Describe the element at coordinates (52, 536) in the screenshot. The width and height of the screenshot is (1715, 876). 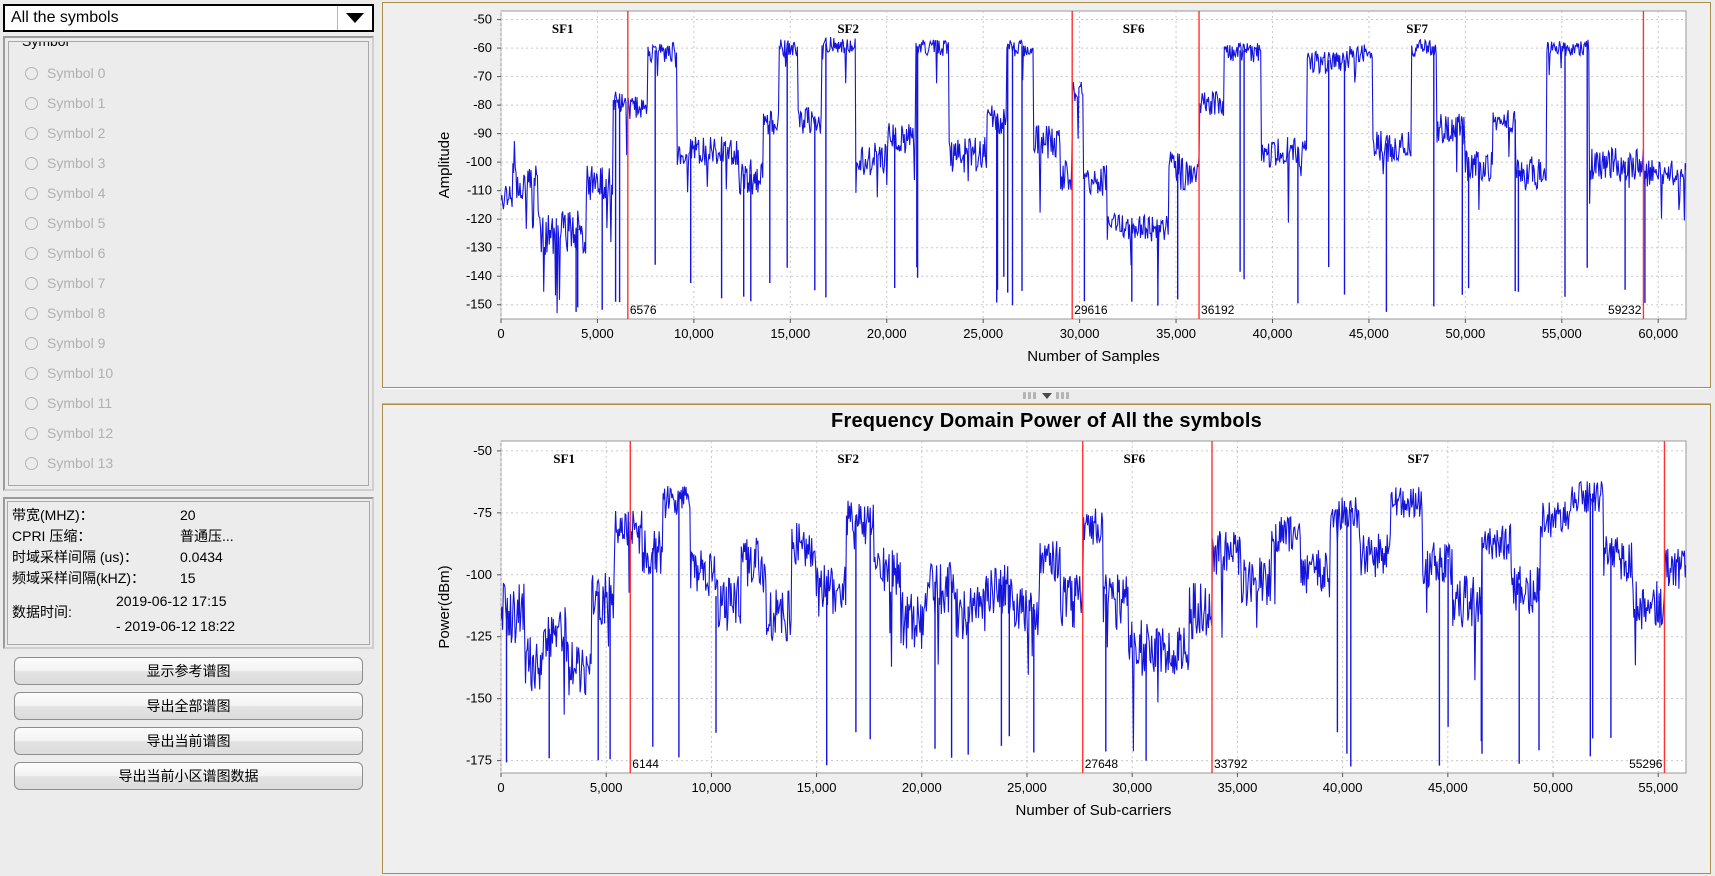
I see `info-row-key: CPRI 压缩：` at that location.